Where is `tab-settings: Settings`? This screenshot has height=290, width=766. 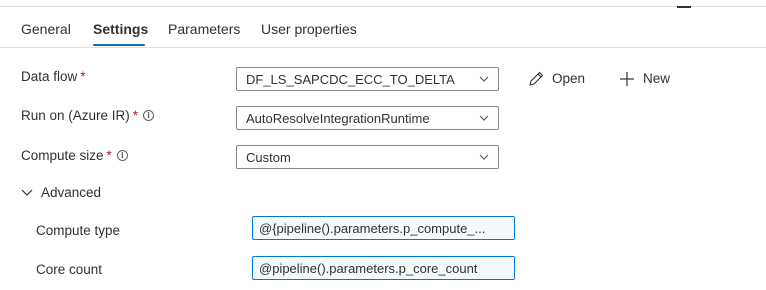 tab-settings: Settings is located at coordinates (120, 29).